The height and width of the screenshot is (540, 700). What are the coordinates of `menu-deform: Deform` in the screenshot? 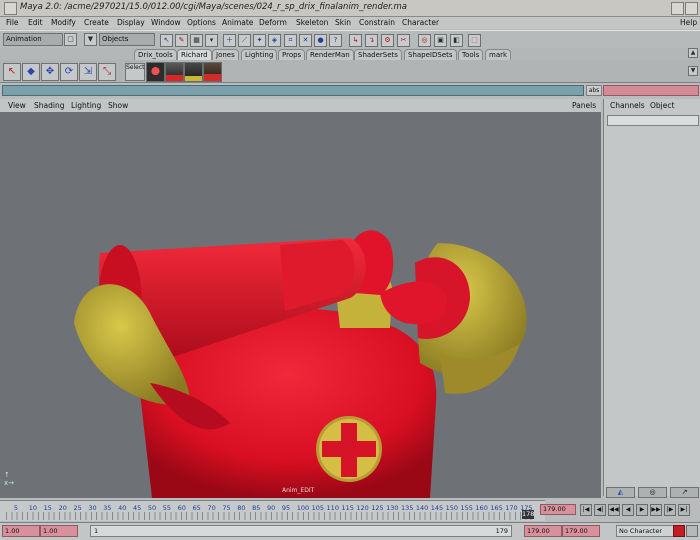 It's located at (273, 22).